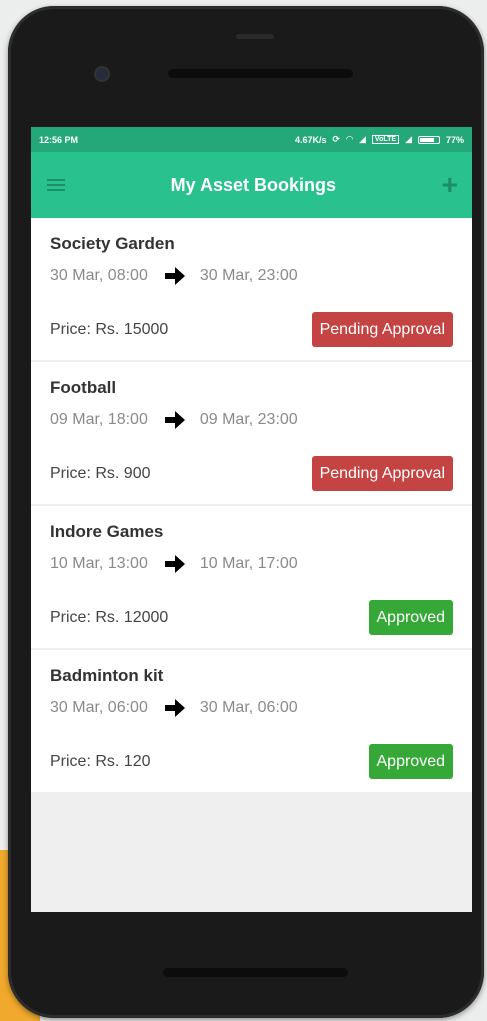 This screenshot has width=487, height=1021. I want to click on booking-start: 10 Mar, 13:00, so click(99, 563).